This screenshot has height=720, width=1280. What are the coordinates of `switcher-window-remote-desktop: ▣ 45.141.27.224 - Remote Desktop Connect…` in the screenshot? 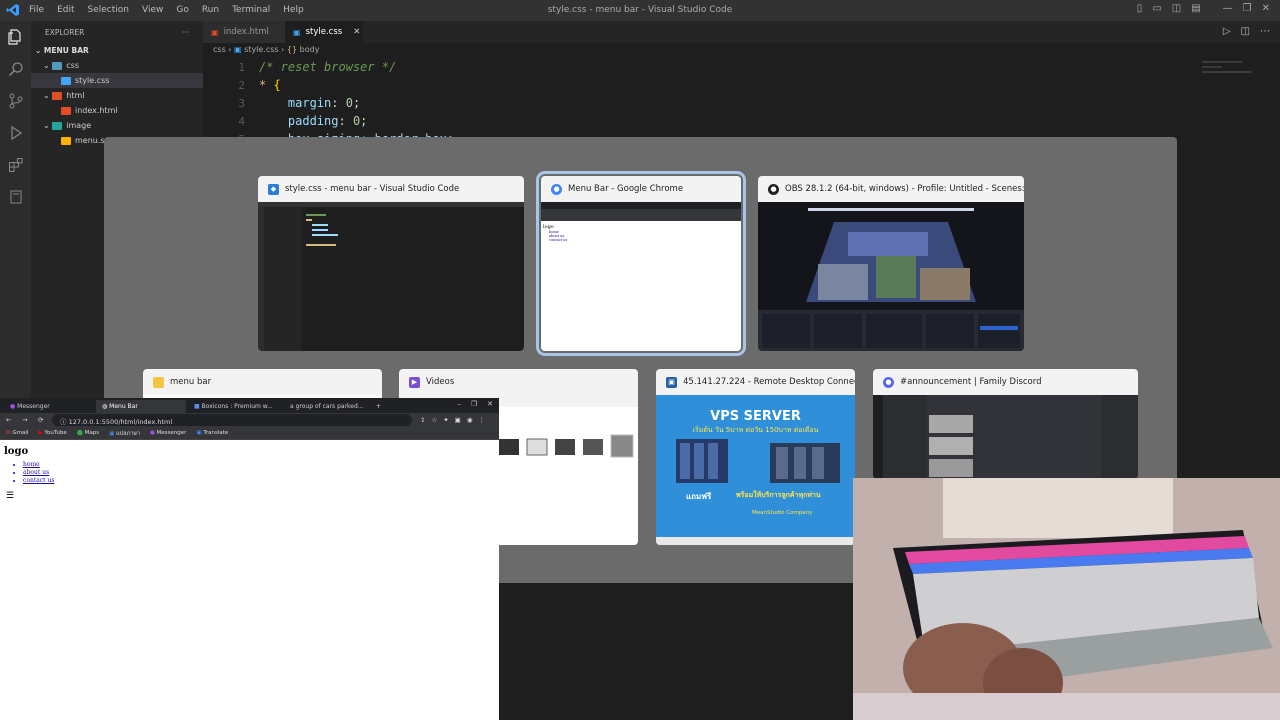 It's located at (755, 457).